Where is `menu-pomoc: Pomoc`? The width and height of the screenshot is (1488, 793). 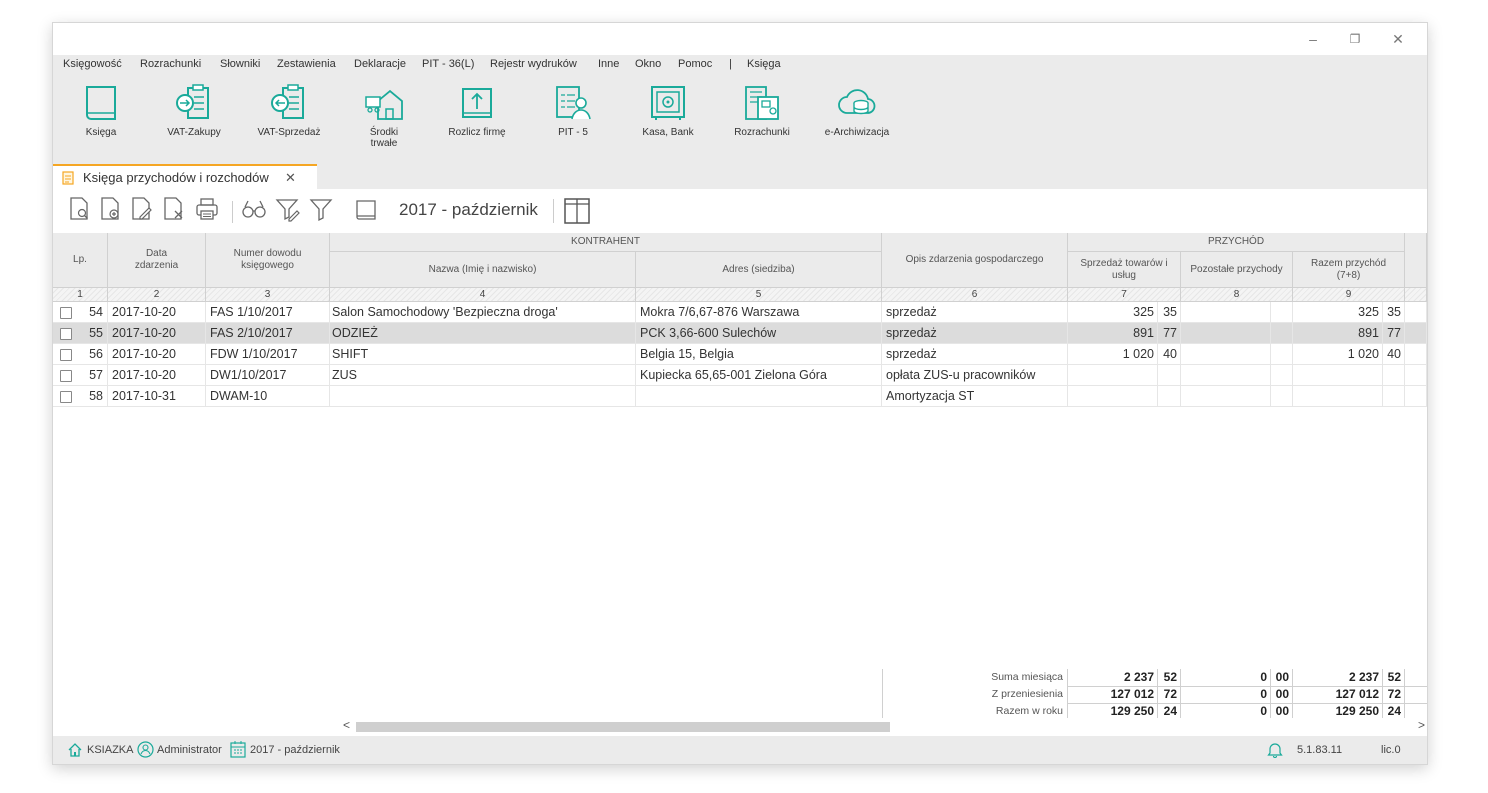 menu-pomoc: Pomoc is located at coordinates (695, 64).